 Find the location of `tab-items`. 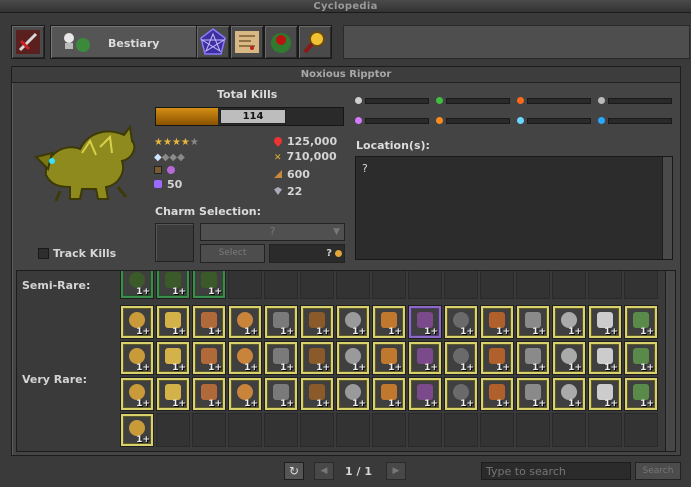

tab-items is located at coordinates (28, 42).